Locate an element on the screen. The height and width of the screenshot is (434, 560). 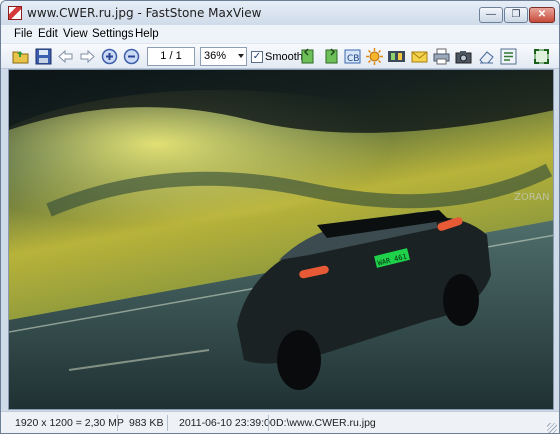
camera-icon is located at coordinates (463, 56).